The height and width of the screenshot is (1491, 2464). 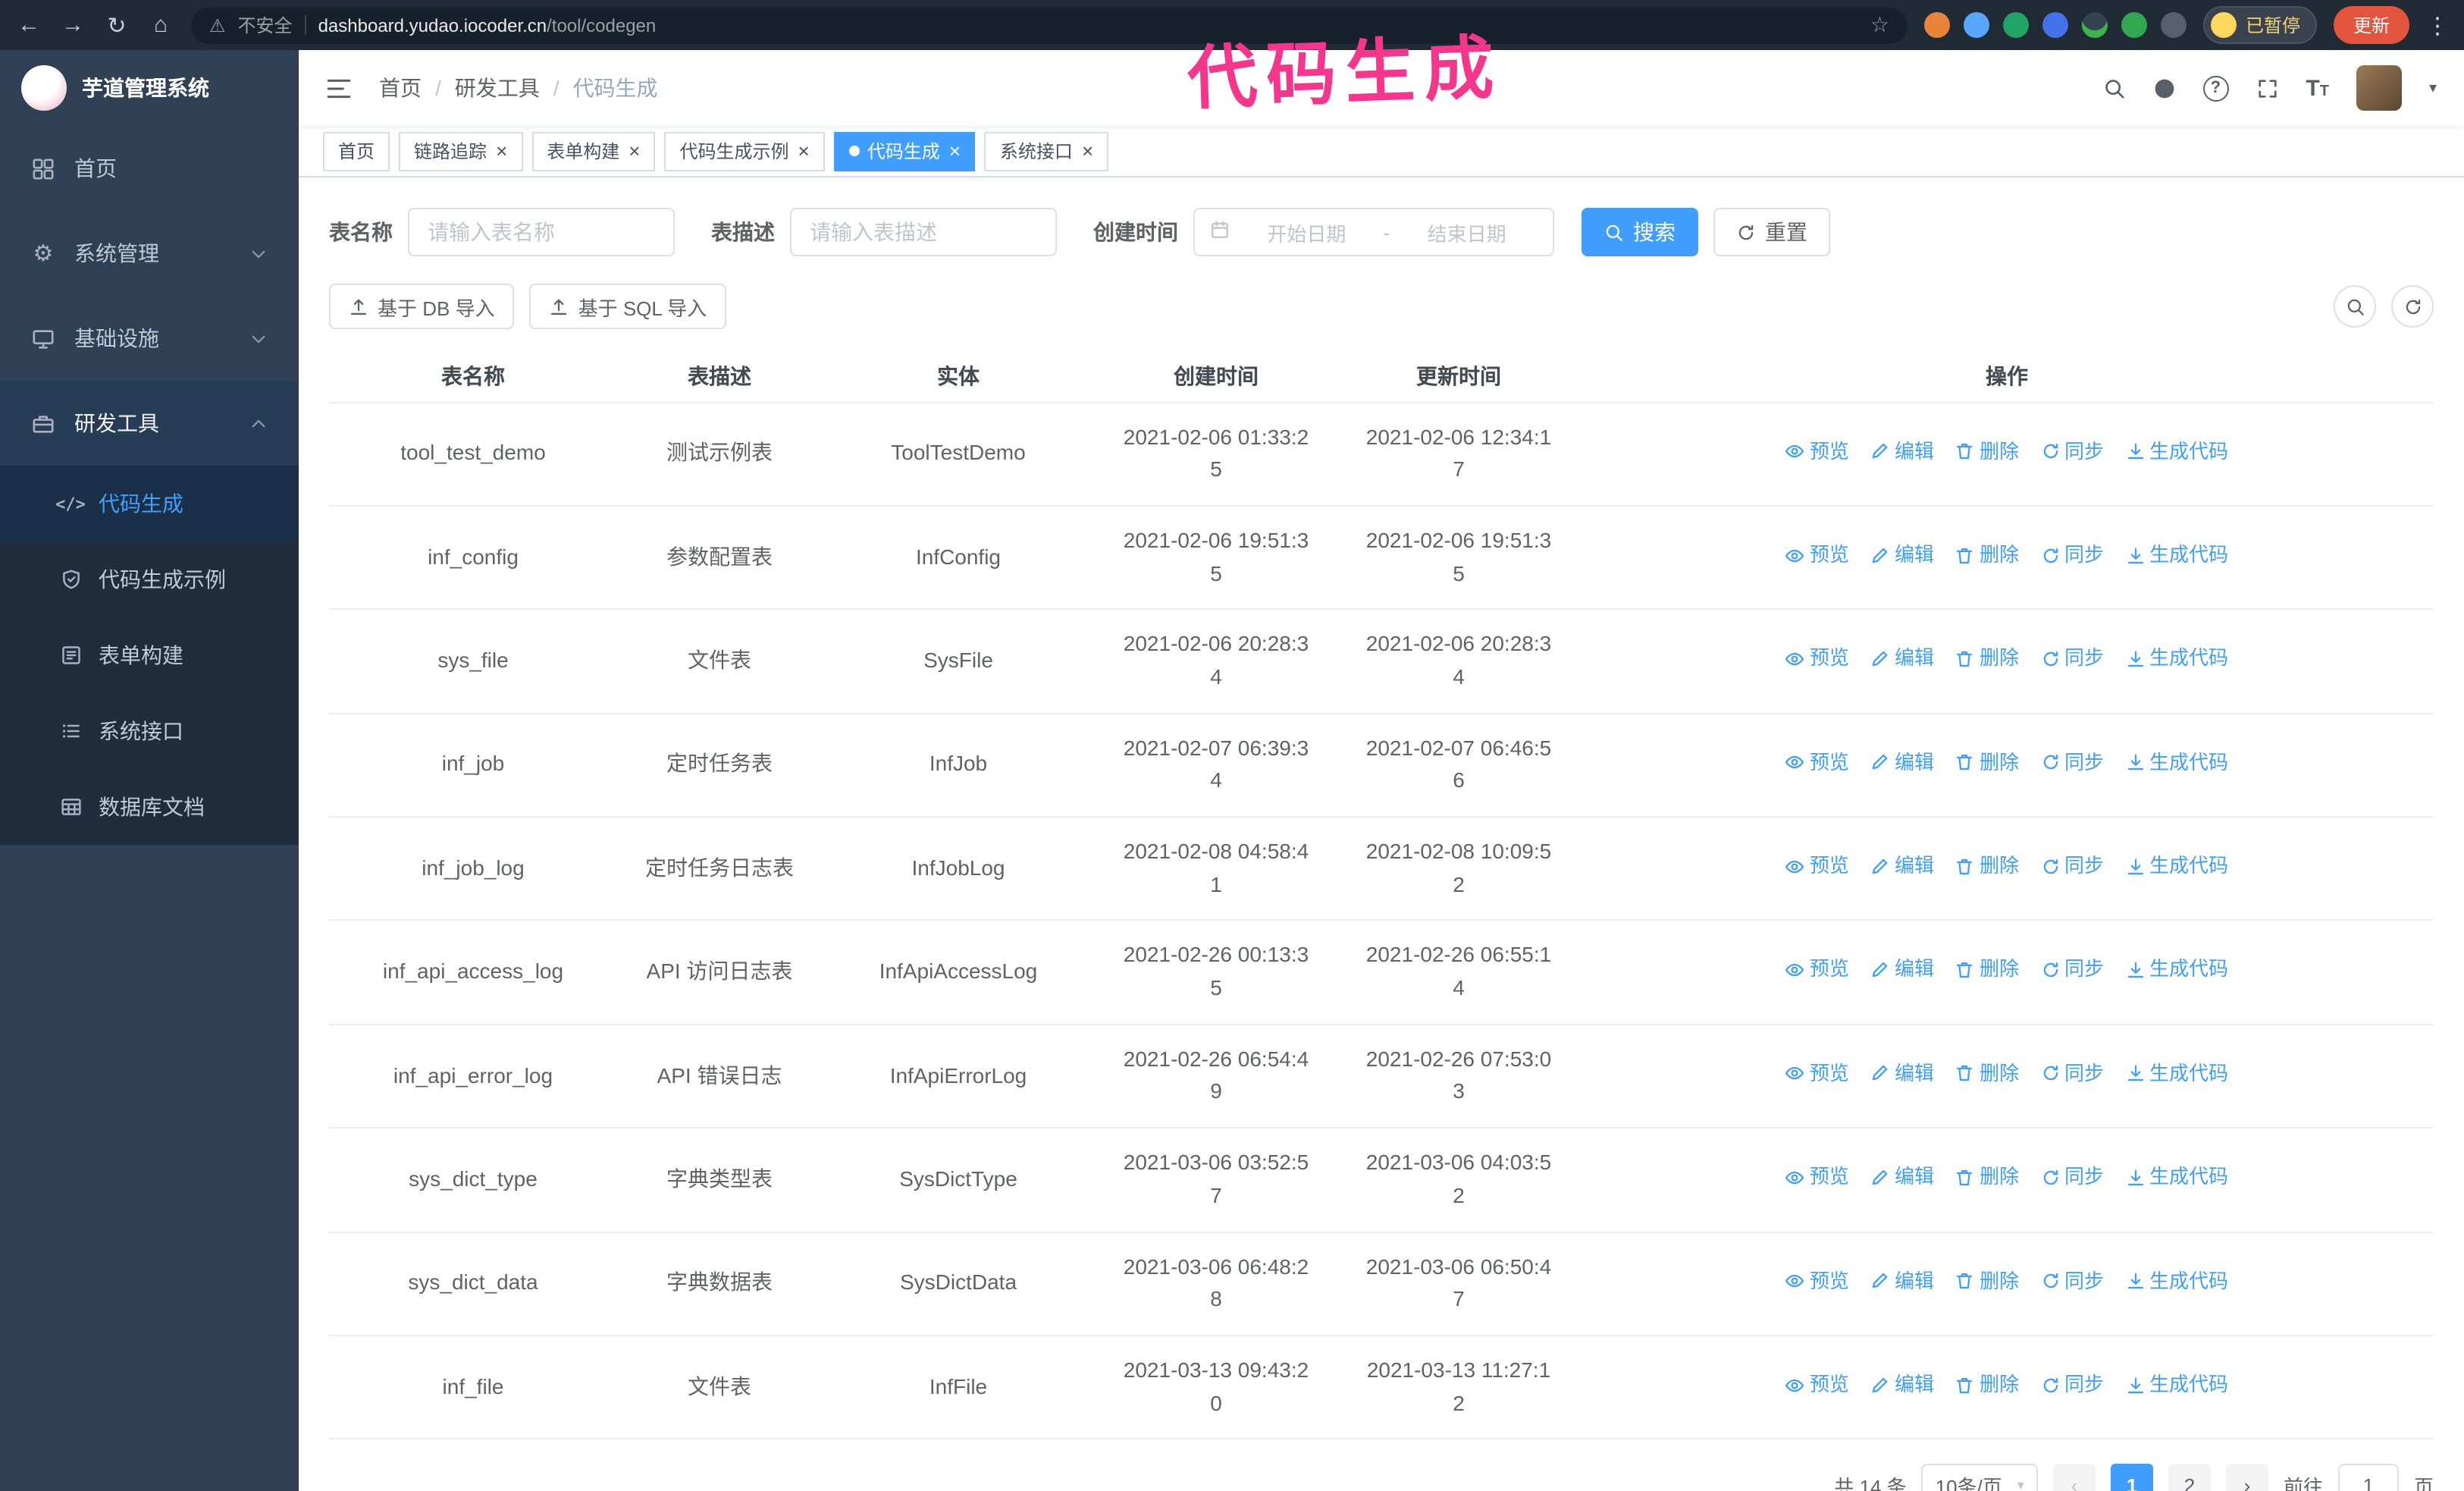 What do you see at coordinates (29, 25) in the screenshot?
I see `back-icon: ←` at bounding box center [29, 25].